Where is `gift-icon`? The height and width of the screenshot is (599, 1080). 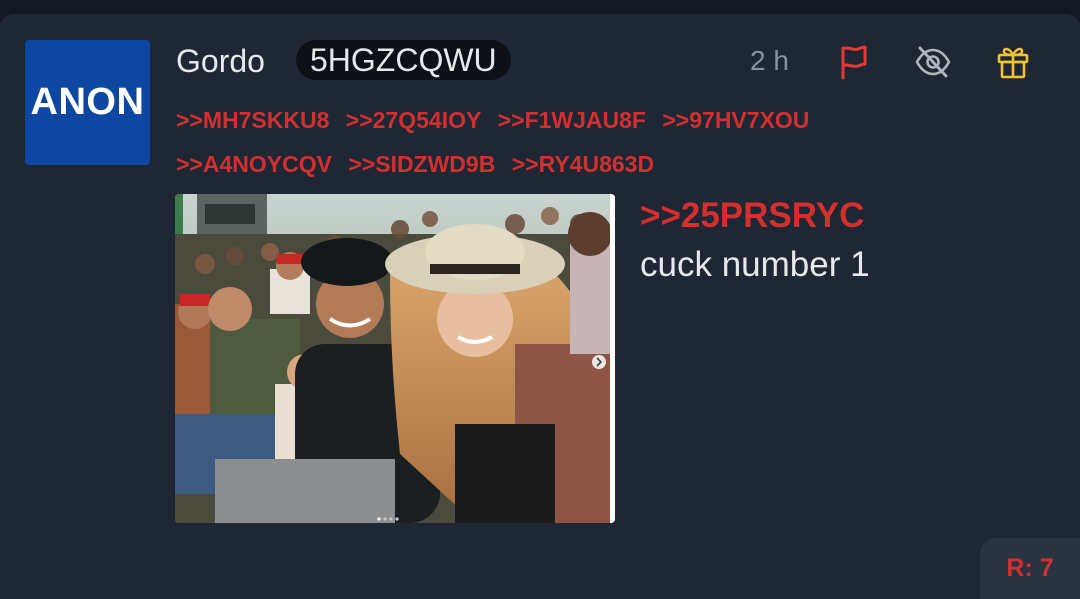
gift-icon is located at coordinates (1013, 63).